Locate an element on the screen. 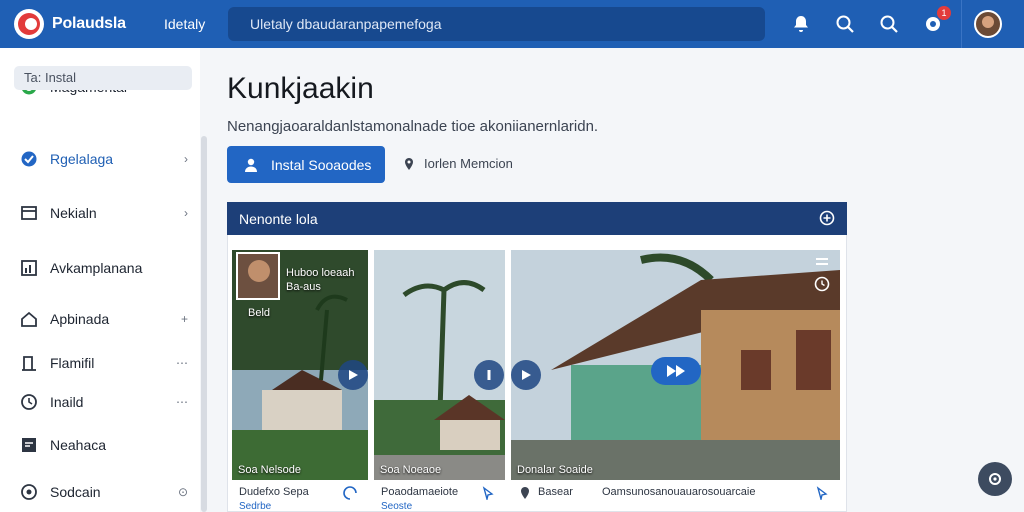 The height and width of the screenshot is (512, 1024). card-meta-extra: Oamsunosanouauarosouarcaie is located at coordinates (679, 492).